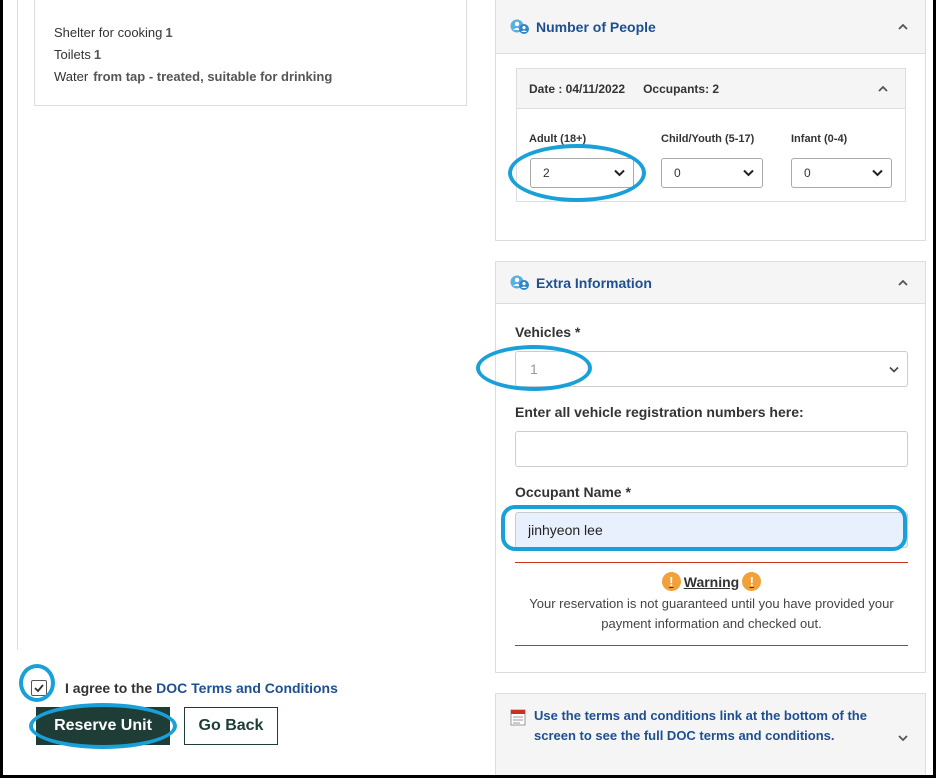  What do you see at coordinates (582, 173) in the screenshot?
I see `adult-select: 2` at bounding box center [582, 173].